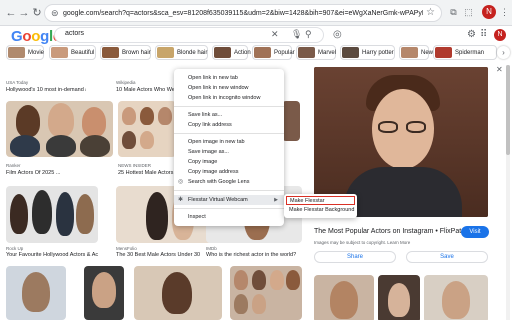  I want to click on microphone-icon: 🎙, so click(296, 34).